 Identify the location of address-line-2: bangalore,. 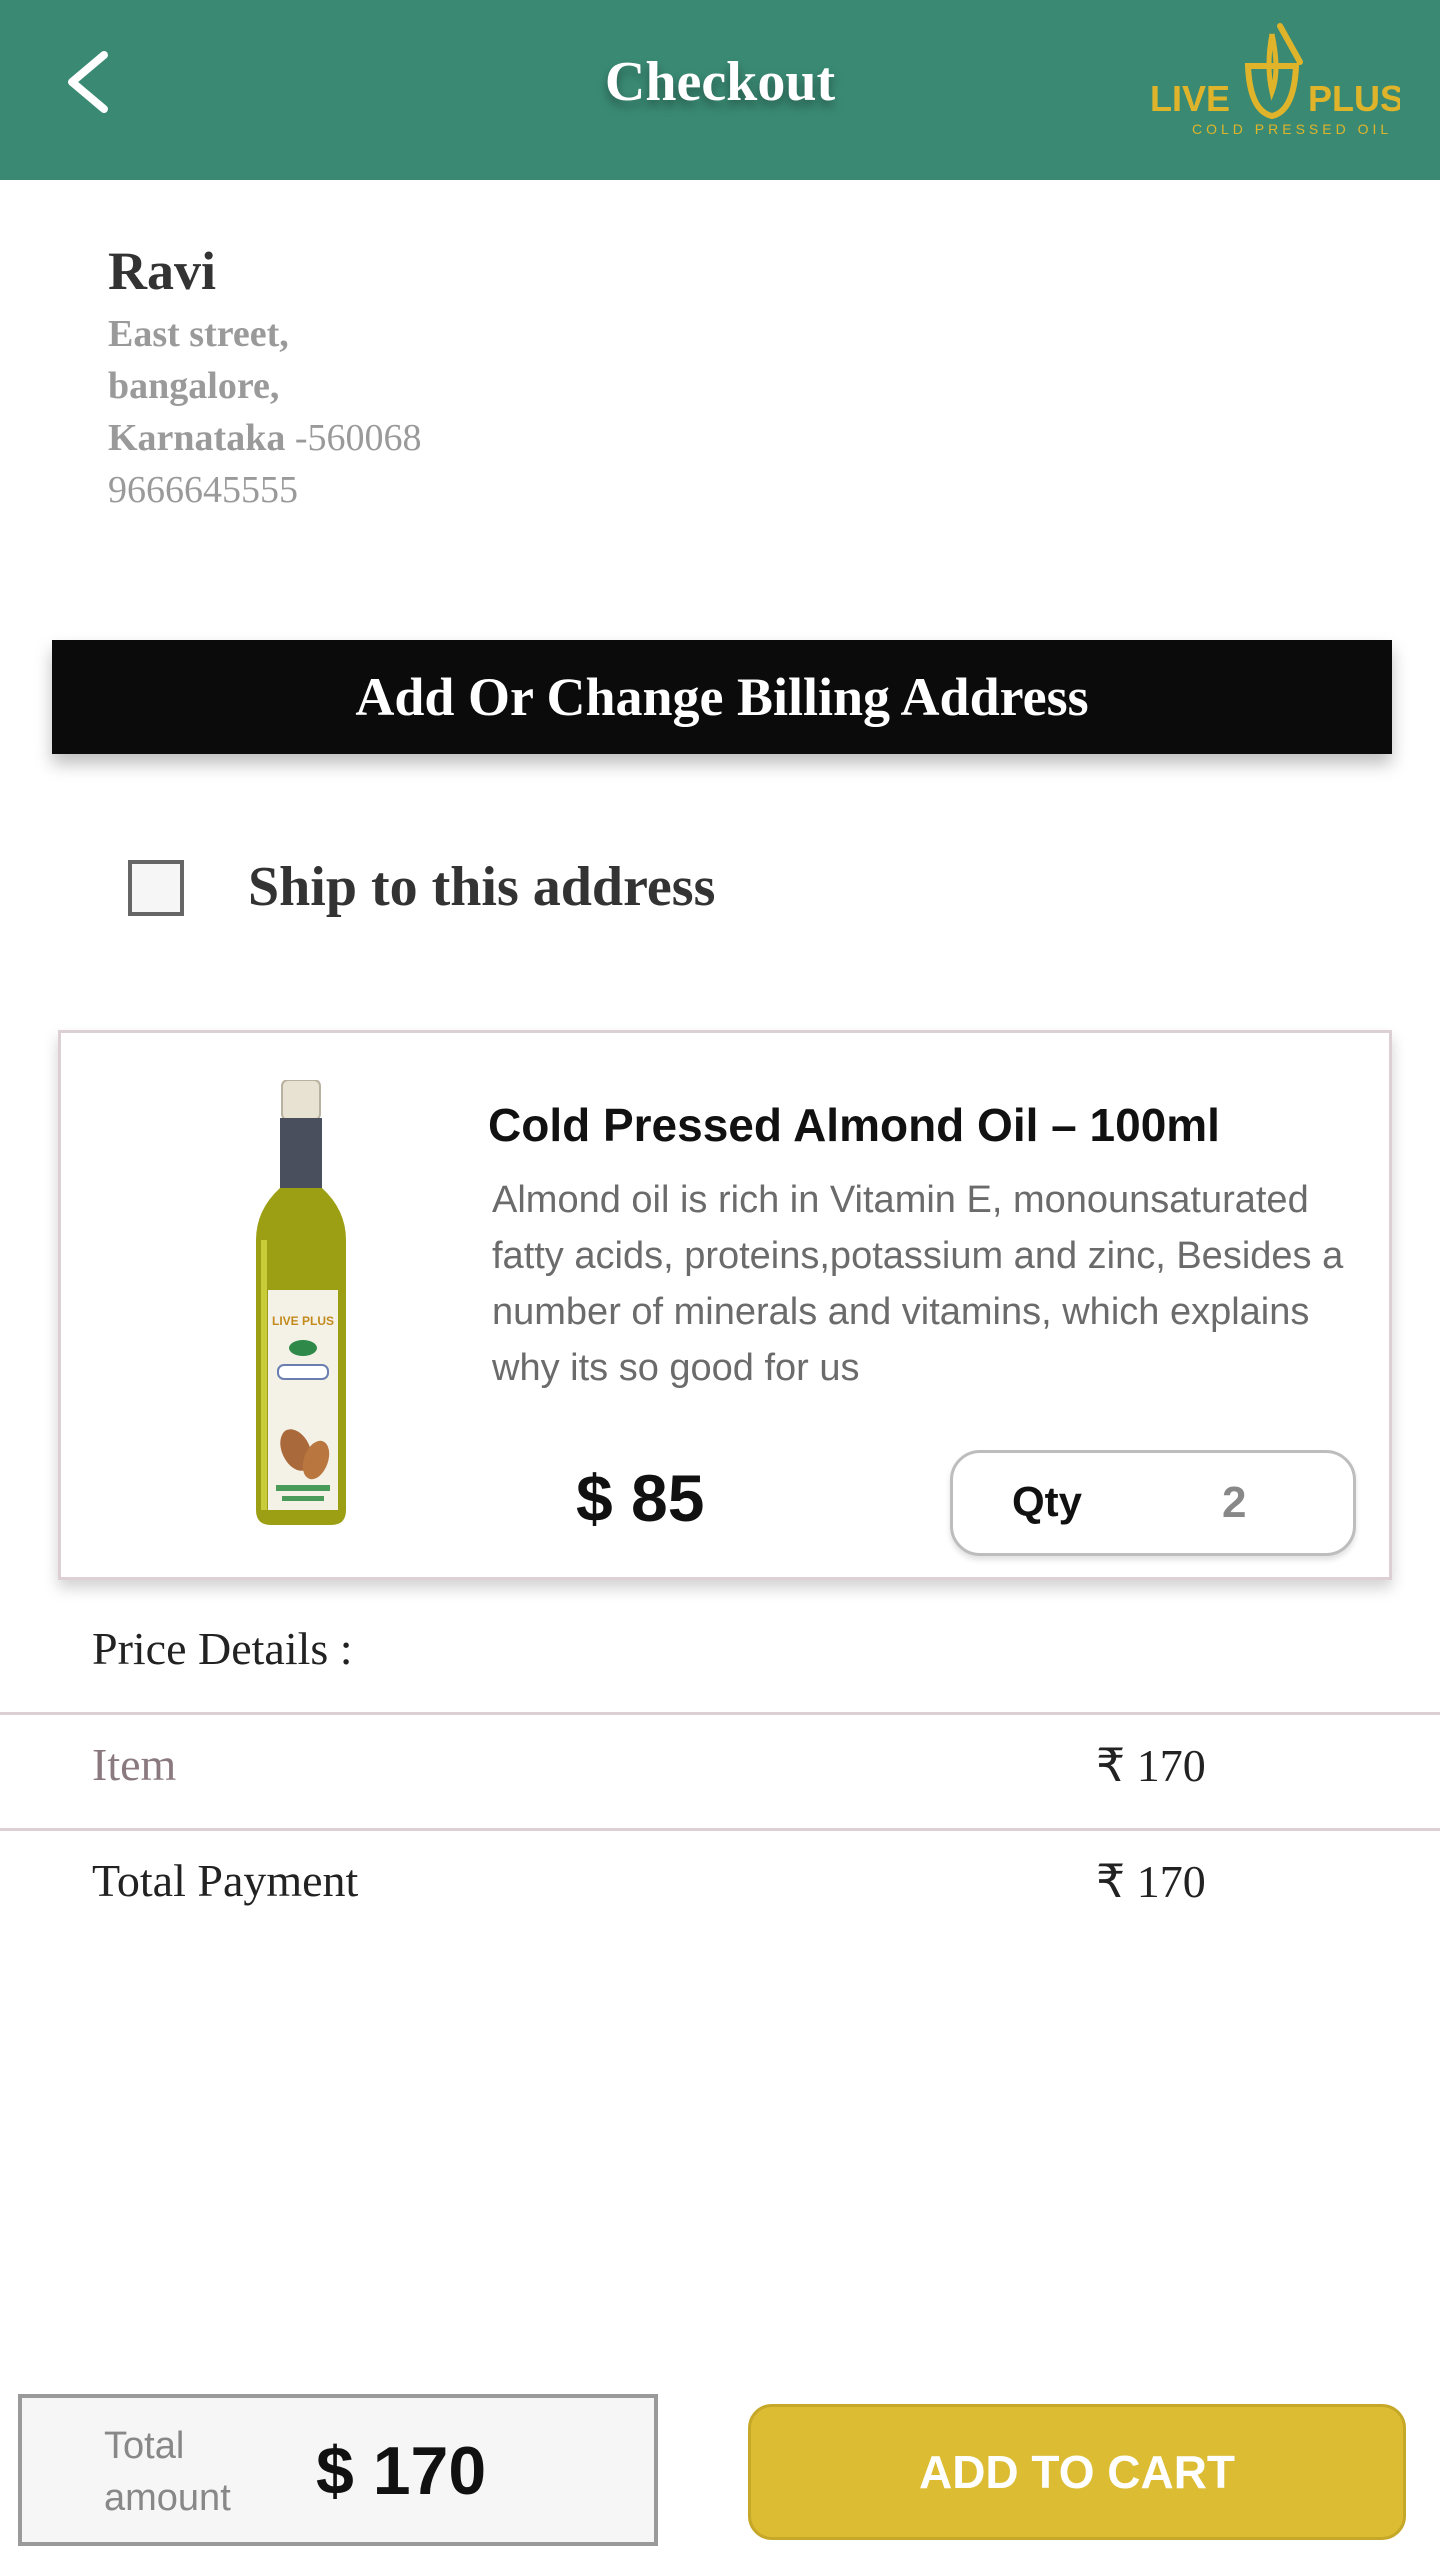
(194, 386).